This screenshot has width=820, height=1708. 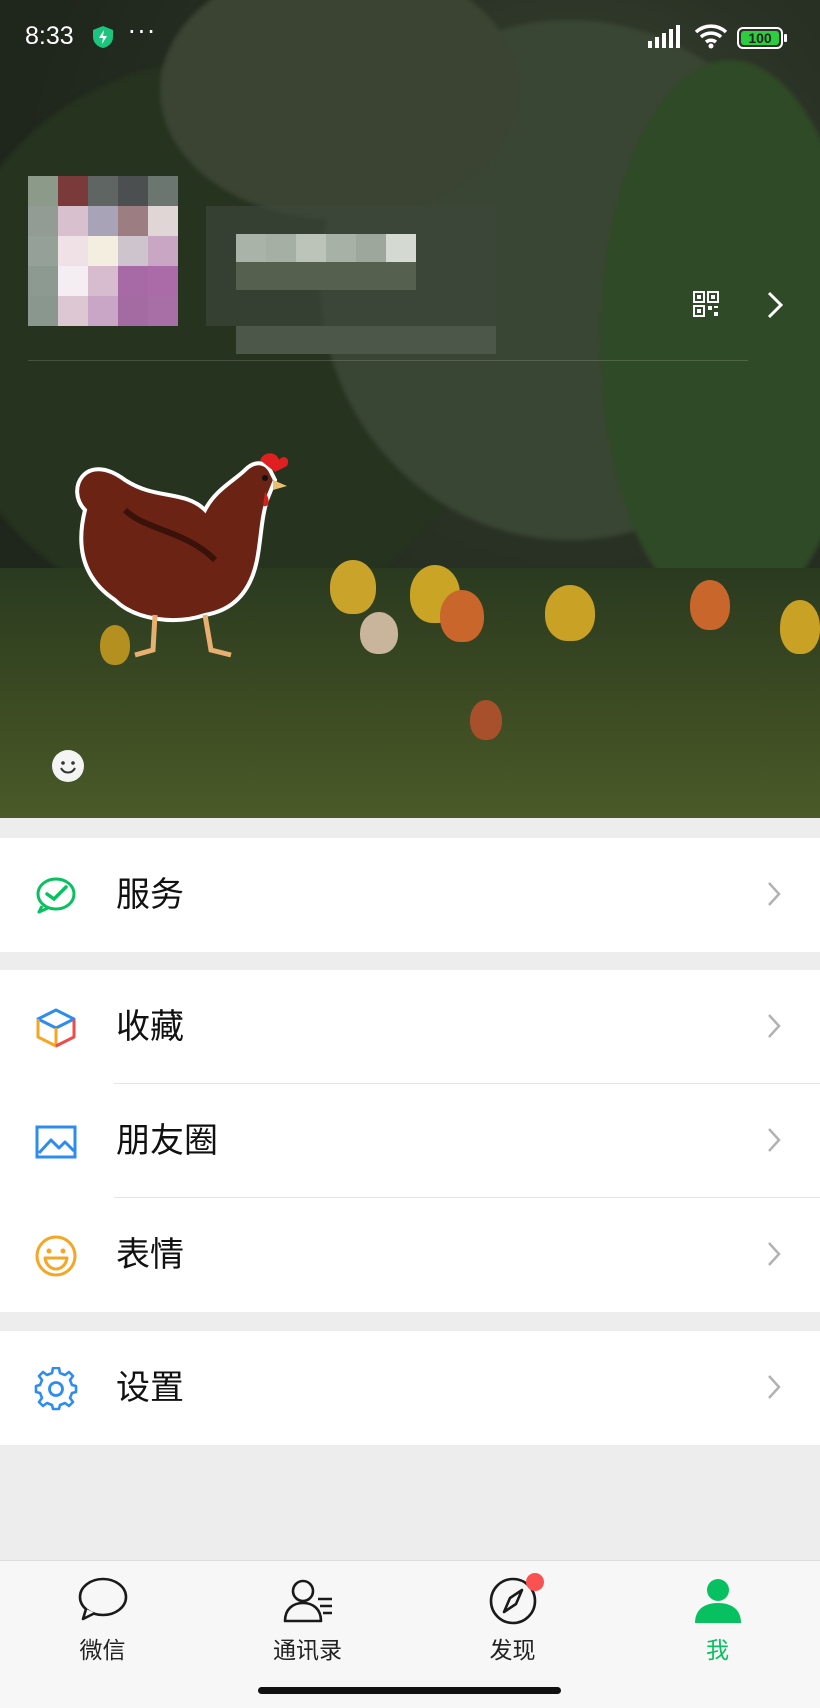 I want to click on menu-item-favorites: 收藏, so click(x=410, y=1027).